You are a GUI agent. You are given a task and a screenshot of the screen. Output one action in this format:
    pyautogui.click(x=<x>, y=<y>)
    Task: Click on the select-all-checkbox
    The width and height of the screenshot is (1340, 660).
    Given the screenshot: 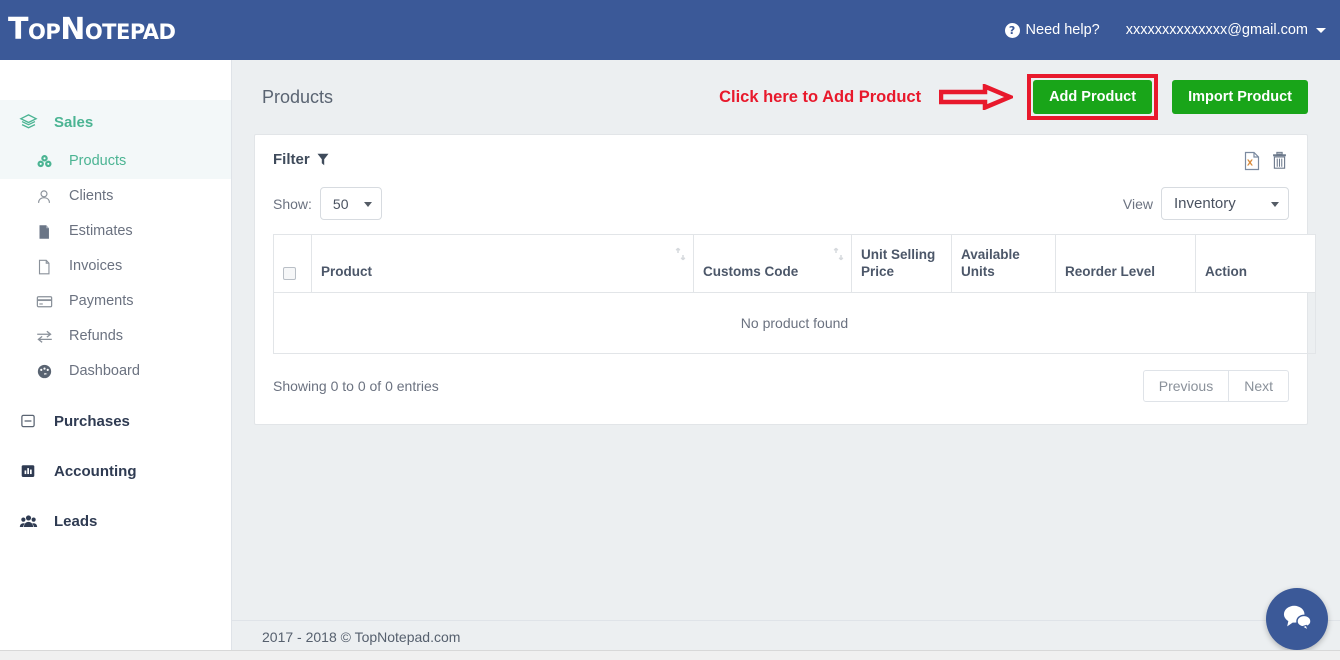 What is the action you would take?
    pyautogui.click(x=289, y=273)
    